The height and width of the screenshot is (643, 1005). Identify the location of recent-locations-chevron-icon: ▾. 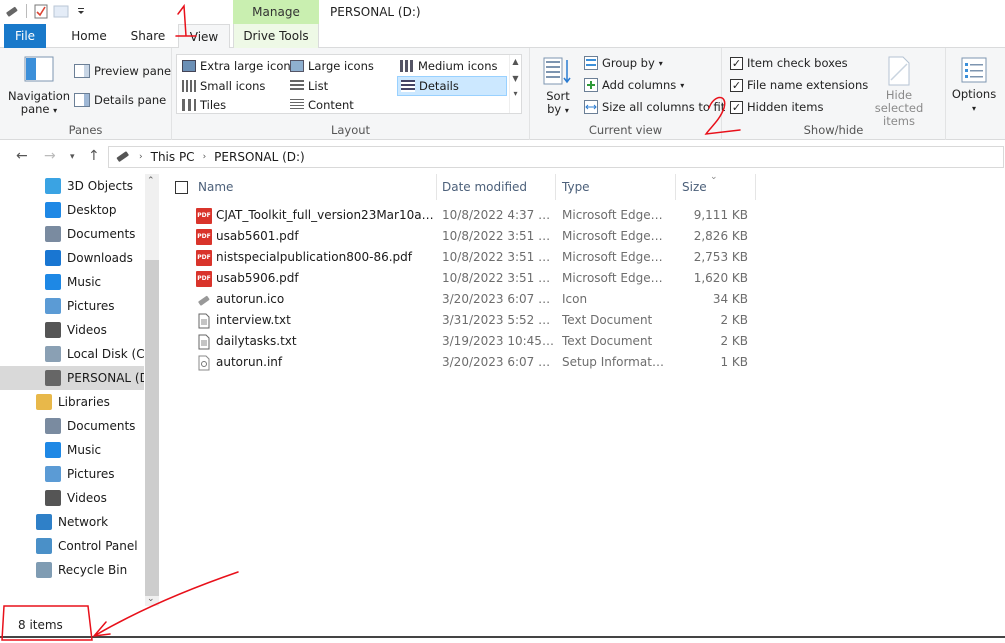
(72, 157).